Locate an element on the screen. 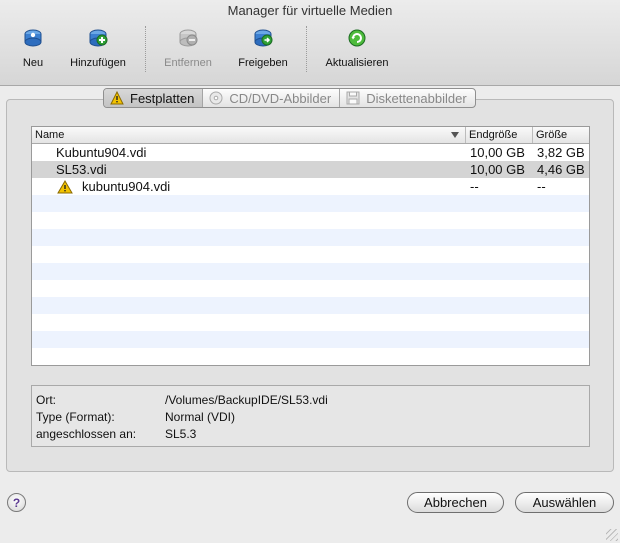  tab-hard-disks-label: Festplatten is located at coordinates (162, 98).